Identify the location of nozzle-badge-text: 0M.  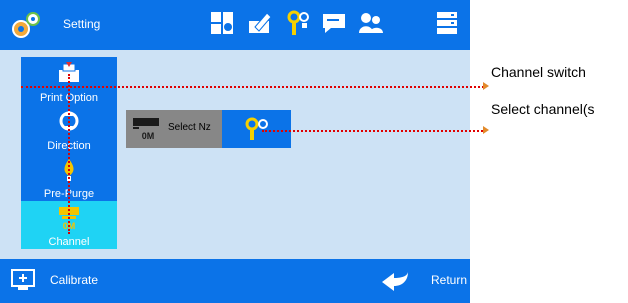
(148, 136).